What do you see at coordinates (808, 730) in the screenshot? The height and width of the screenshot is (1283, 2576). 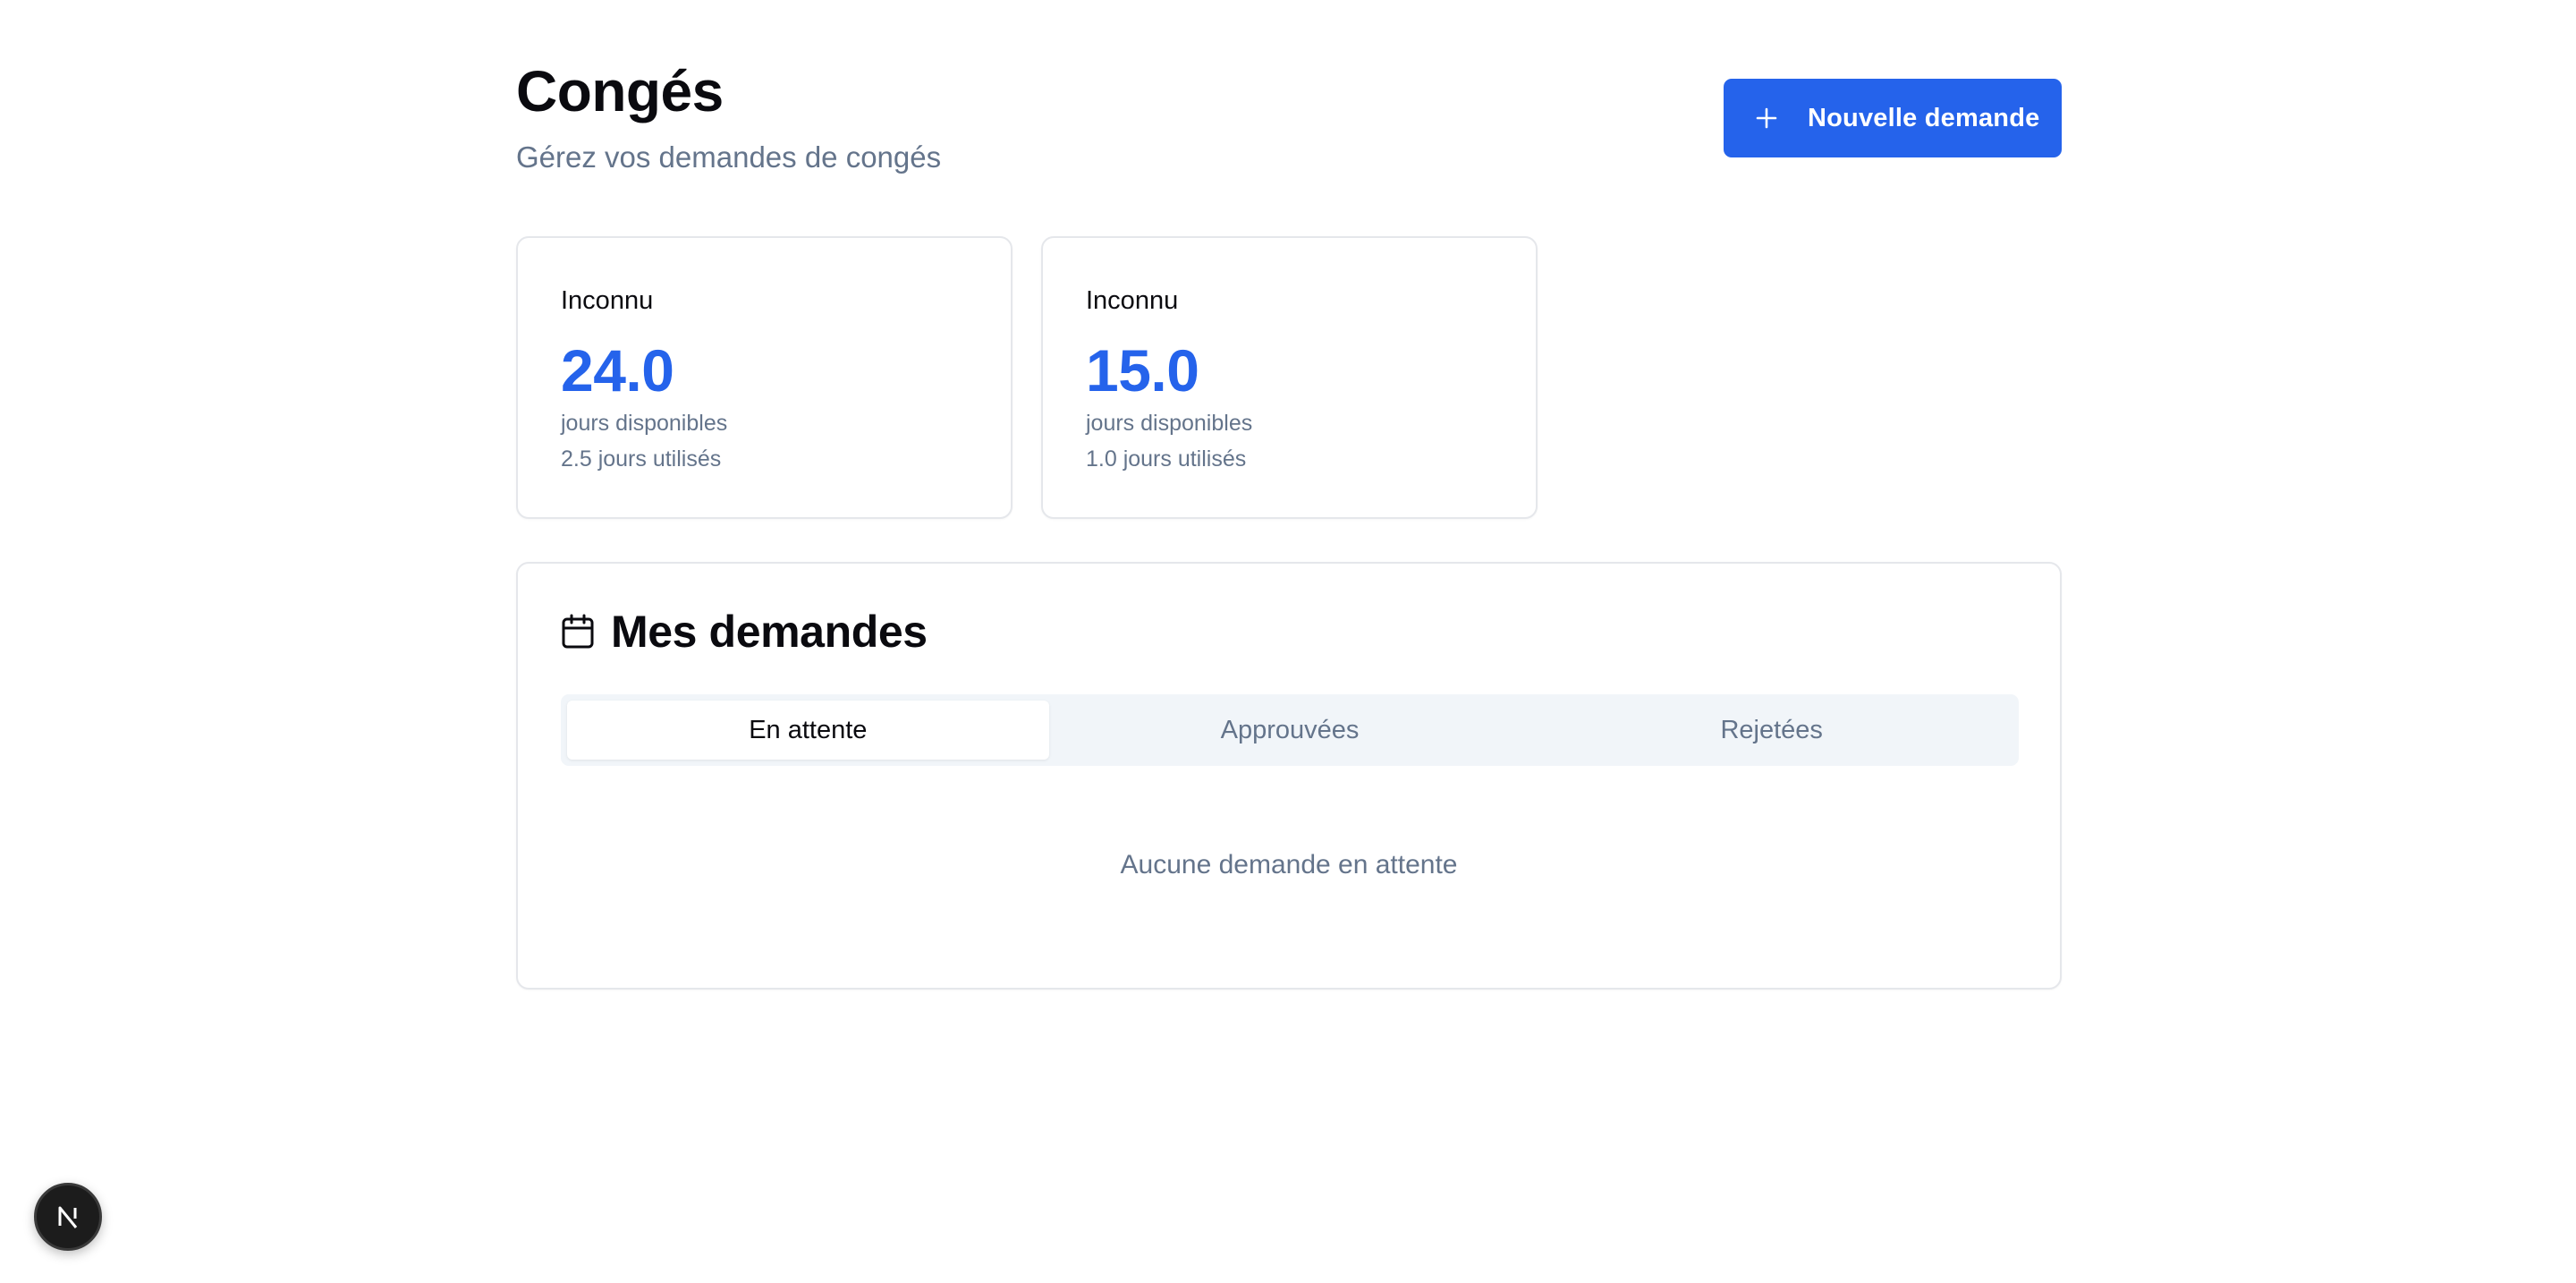 I see `tab-pending: En attente` at bounding box center [808, 730].